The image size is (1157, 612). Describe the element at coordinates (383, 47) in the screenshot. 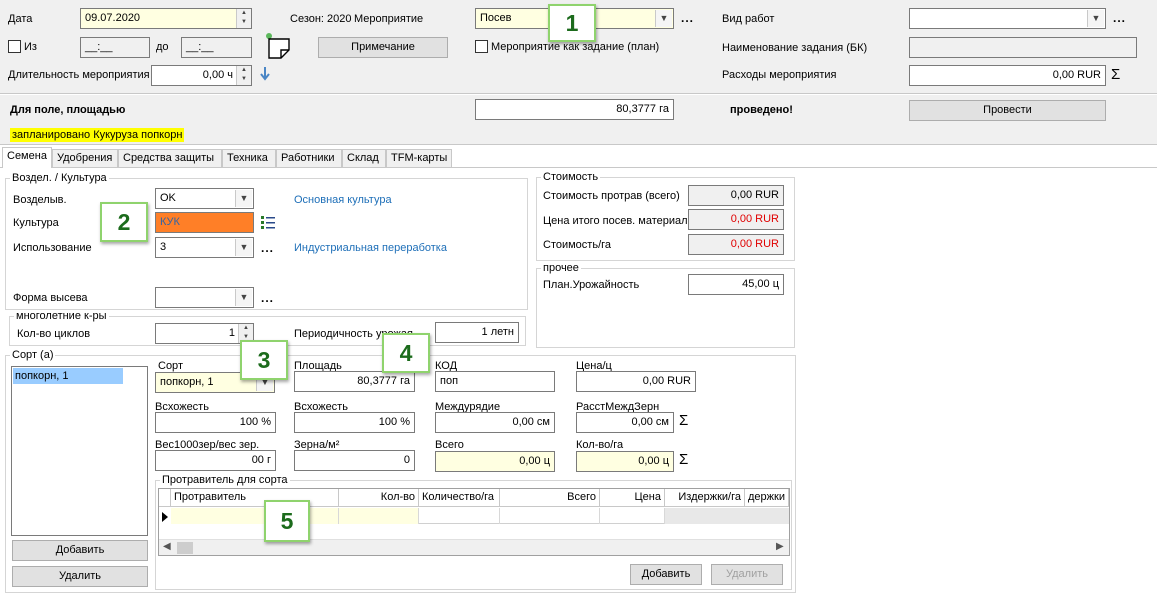

I see `note-button: Примечание` at that location.